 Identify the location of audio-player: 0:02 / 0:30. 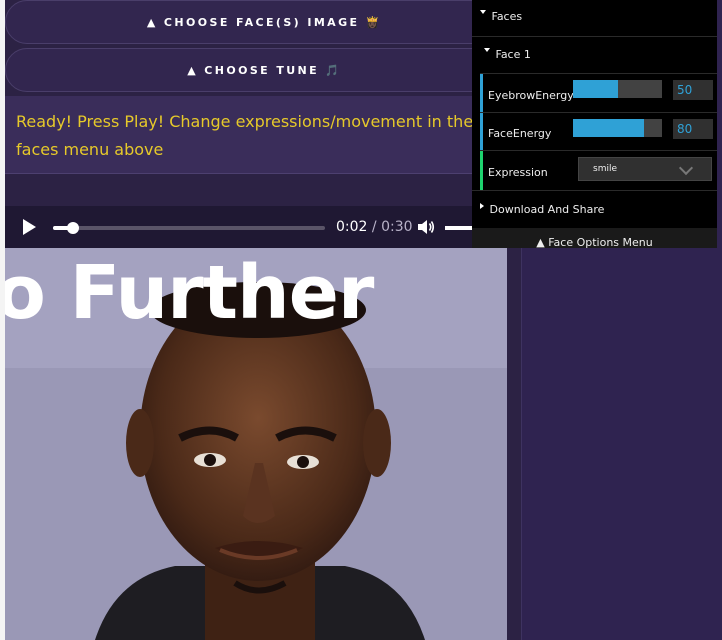
(263, 227).